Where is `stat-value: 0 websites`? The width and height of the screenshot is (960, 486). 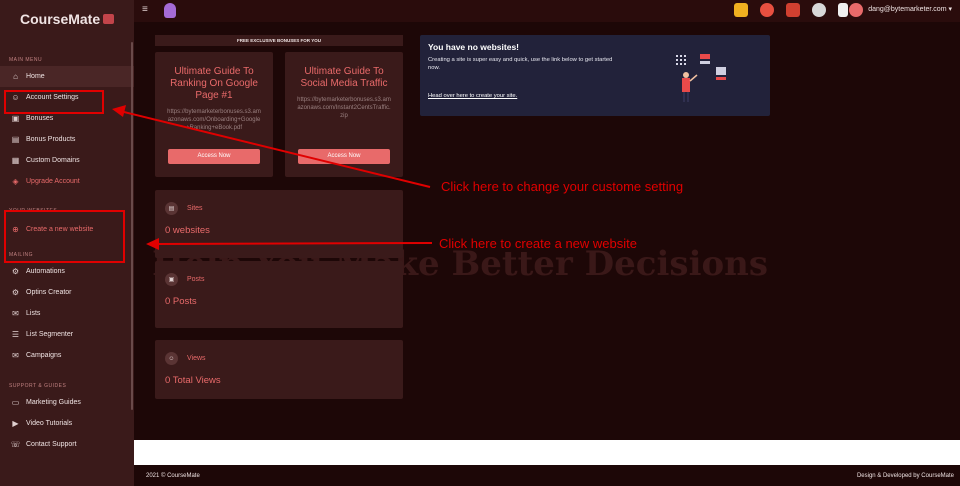 stat-value: 0 websites is located at coordinates (187, 230).